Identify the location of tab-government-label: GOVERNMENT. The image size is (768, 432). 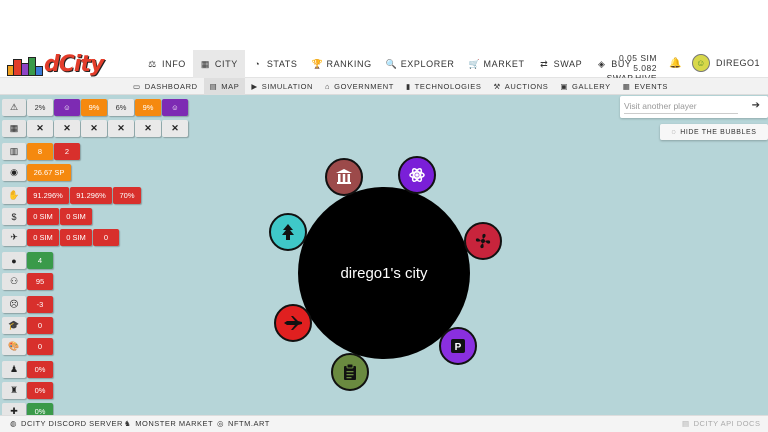
(364, 86).